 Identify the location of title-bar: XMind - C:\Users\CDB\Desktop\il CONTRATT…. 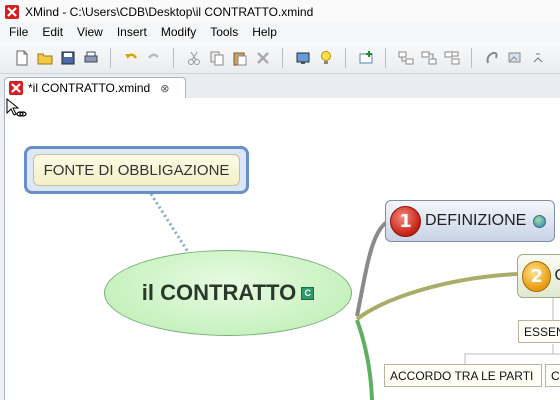
(280, 11).